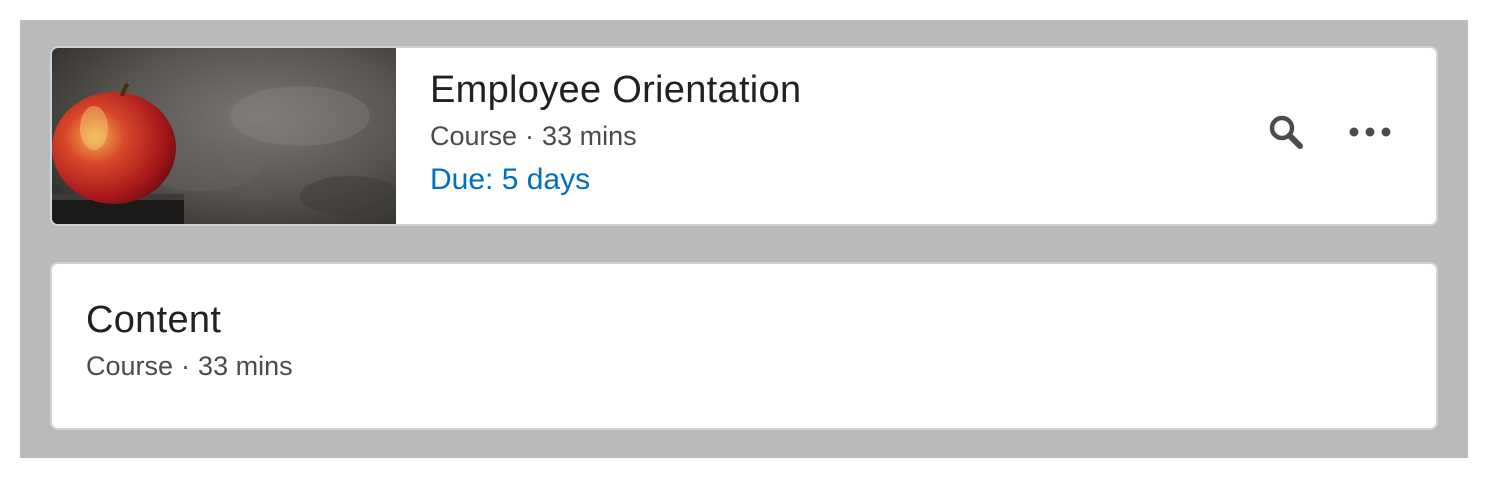 The width and height of the screenshot is (1488, 478). I want to click on course-title: Employee Orientation, so click(615, 90).